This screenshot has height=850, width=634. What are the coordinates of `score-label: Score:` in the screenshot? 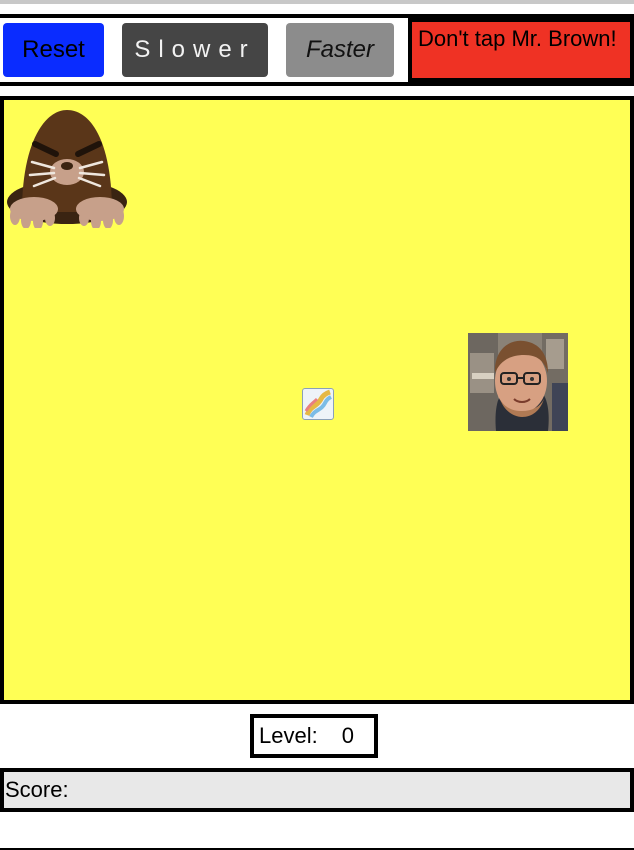 It's located at (37, 789).